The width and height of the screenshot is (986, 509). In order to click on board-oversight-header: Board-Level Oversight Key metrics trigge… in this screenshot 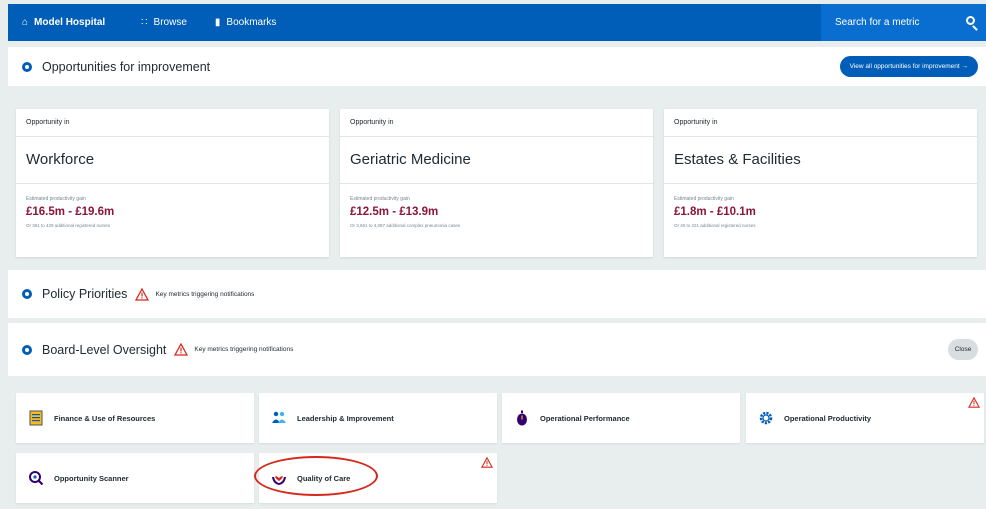, I will do `click(497, 349)`.